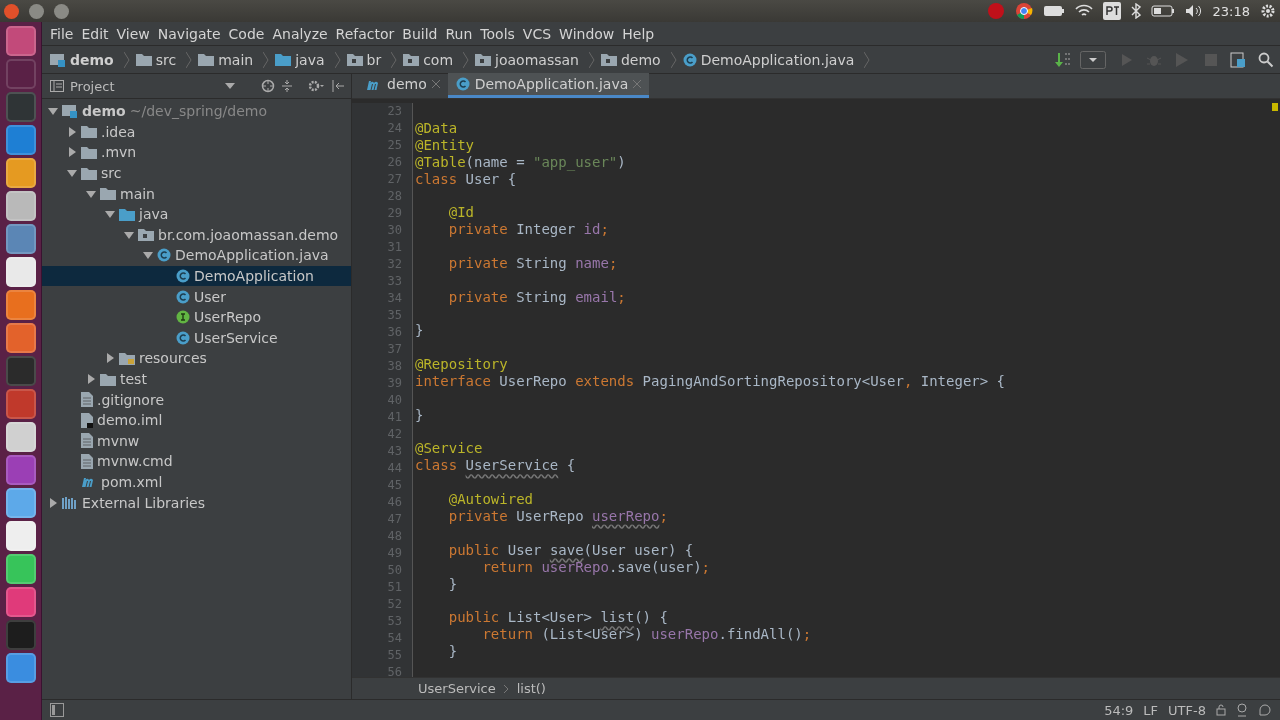  What do you see at coordinates (230, 59) in the screenshot?
I see `nav-crumb: main` at bounding box center [230, 59].